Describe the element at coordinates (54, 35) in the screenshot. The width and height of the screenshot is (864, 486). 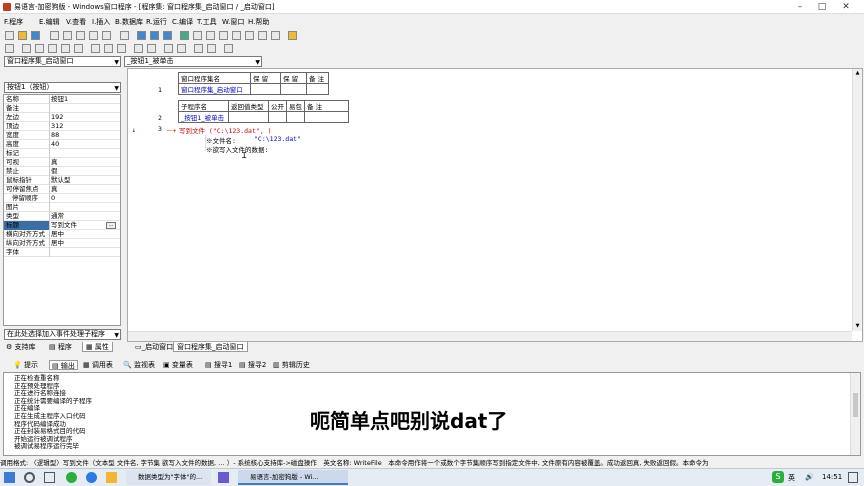
I see `cut-icon` at that location.